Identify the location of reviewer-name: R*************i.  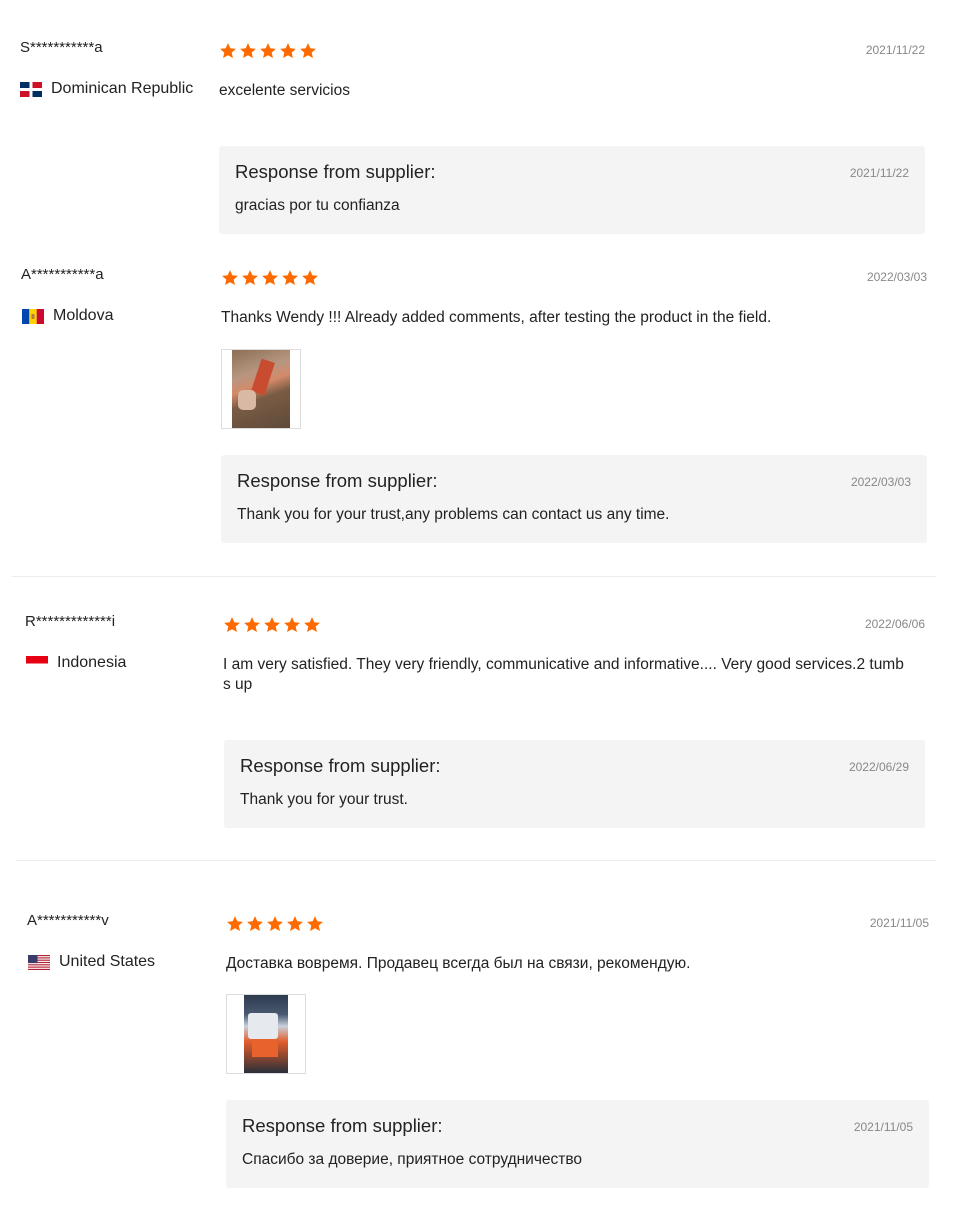
(70, 621).